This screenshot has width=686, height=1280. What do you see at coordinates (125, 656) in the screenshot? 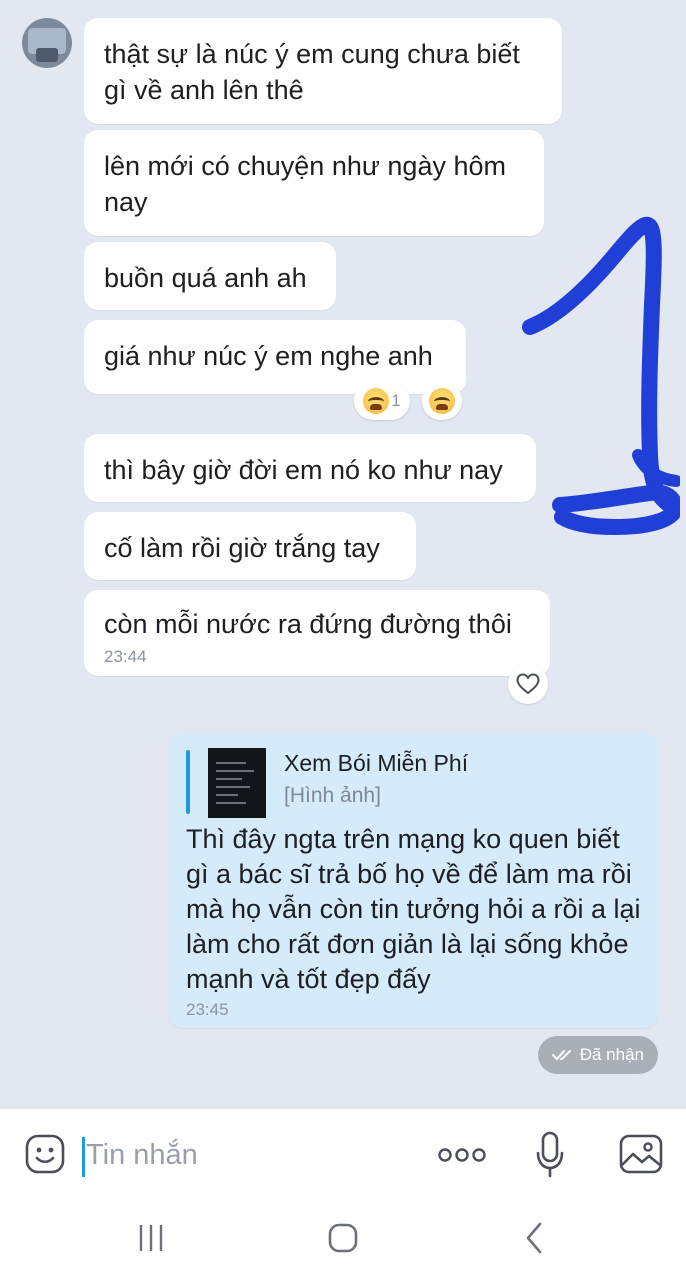
I see `message-time: 23:44` at bounding box center [125, 656].